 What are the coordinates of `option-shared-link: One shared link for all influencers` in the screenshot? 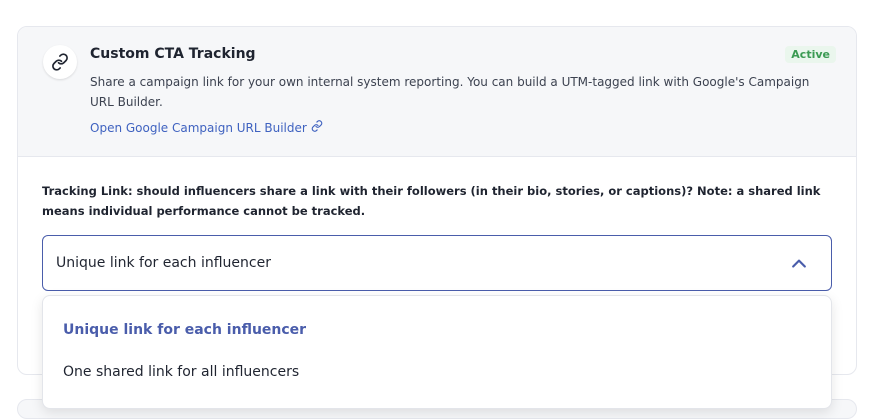 It's located at (181, 372).